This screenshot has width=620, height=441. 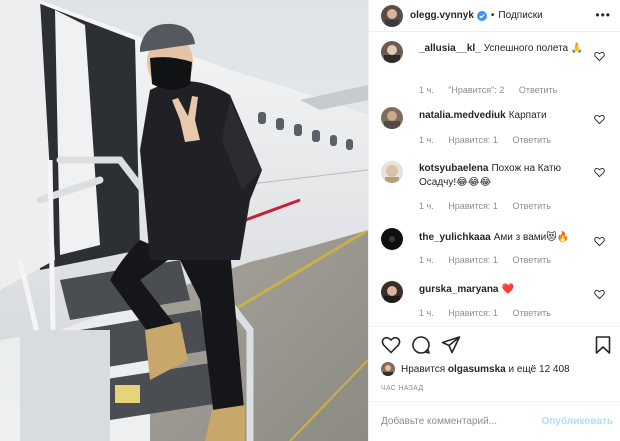 I want to click on likes-summary: Нравится olgasumska и ещё 12 408, so click(x=475, y=369).